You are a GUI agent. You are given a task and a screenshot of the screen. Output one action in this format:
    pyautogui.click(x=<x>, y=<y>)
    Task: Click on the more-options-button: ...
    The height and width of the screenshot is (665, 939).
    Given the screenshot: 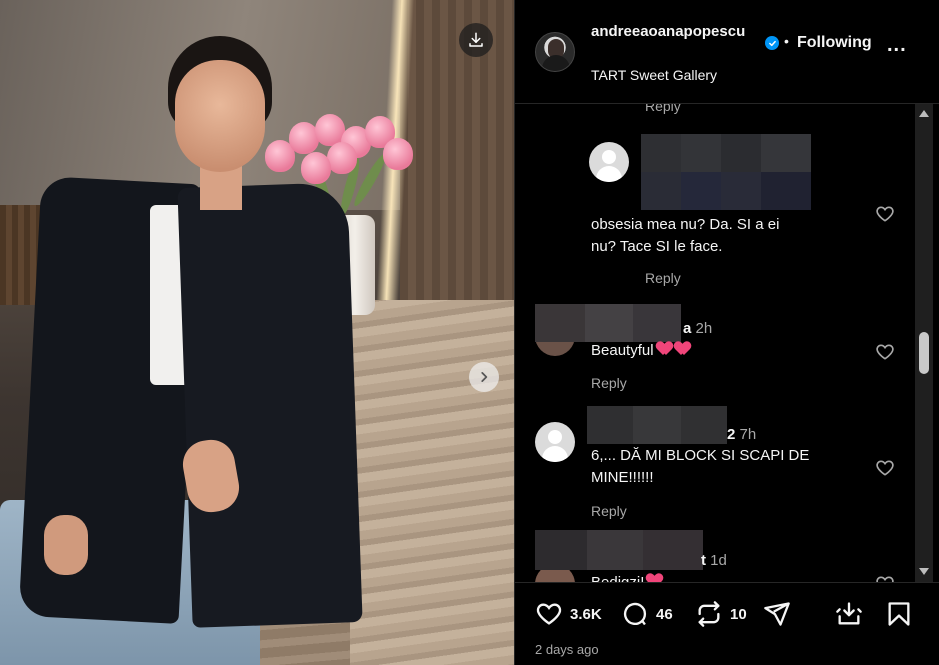 What is the action you would take?
    pyautogui.click(x=897, y=45)
    